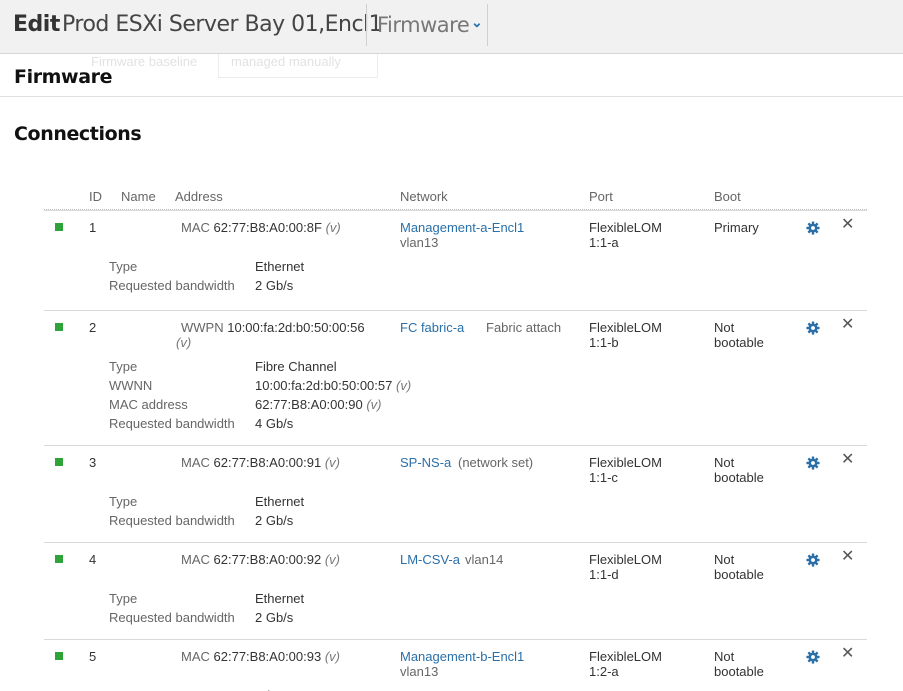 This screenshot has height=691, width=903. What do you see at coordinates (487, 25) in the screenshot?
I see `header-divider` at bounding box center [487, 25].